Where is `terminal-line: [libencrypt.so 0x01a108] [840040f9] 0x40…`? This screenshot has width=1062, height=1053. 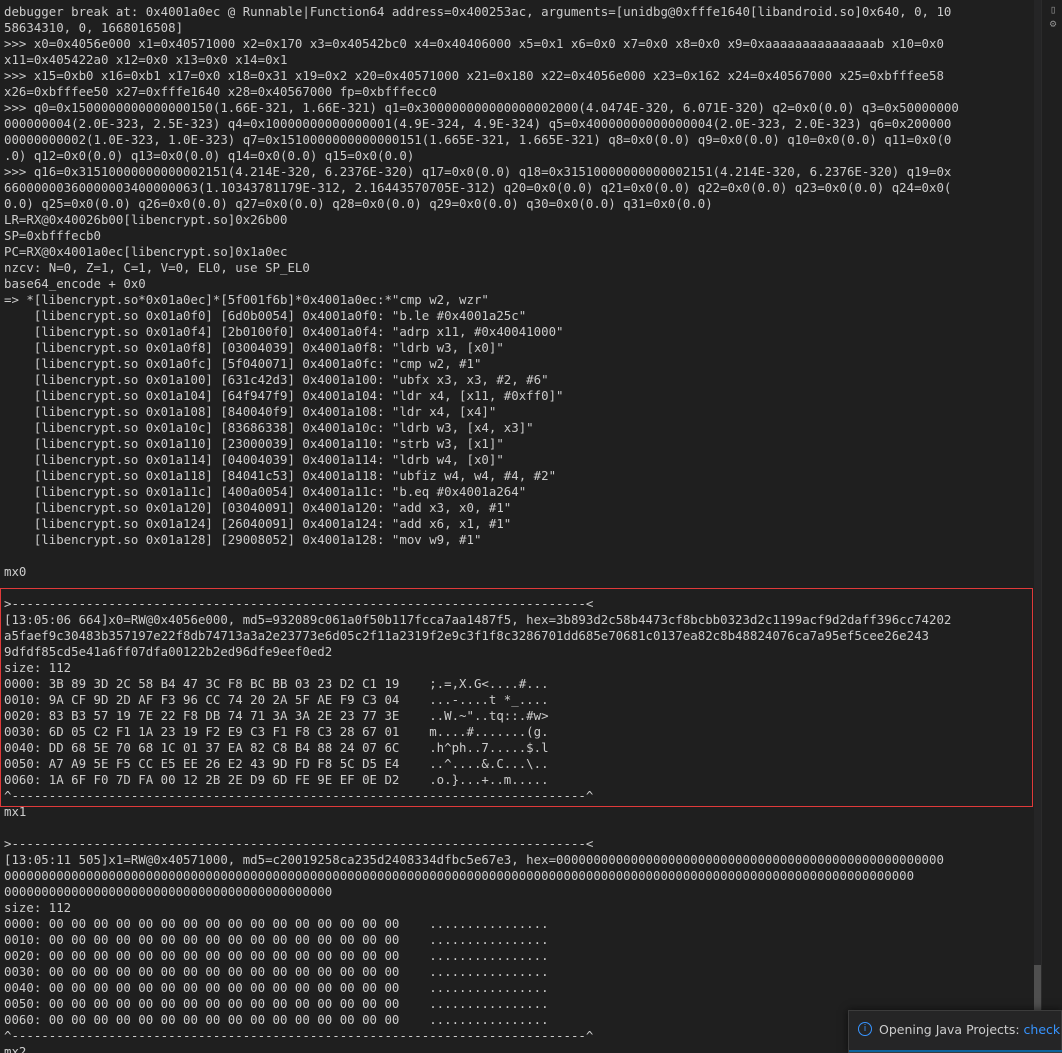
terminal-line: [libencrypt.so 0x01a108] [840040f9] 0x40… is located at coordinates (250, 411).